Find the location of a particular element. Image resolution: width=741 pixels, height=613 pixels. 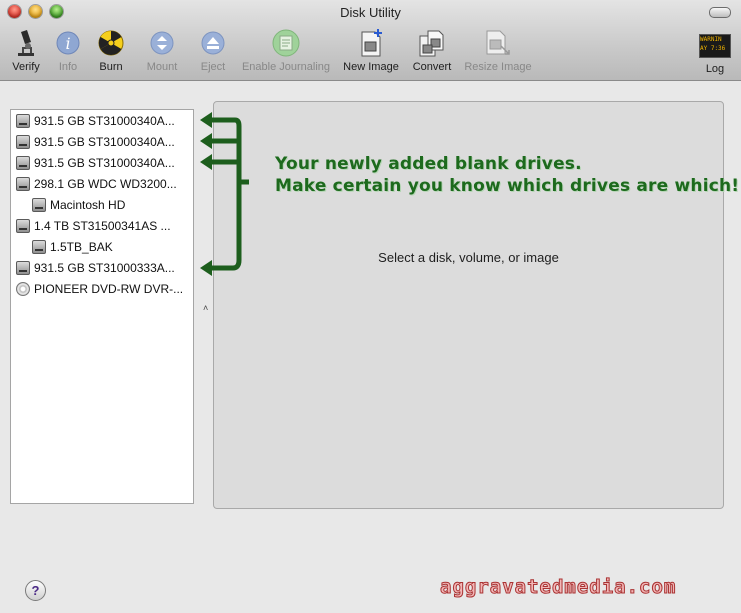

info-button: i Info is located at coordinates (68, 50).